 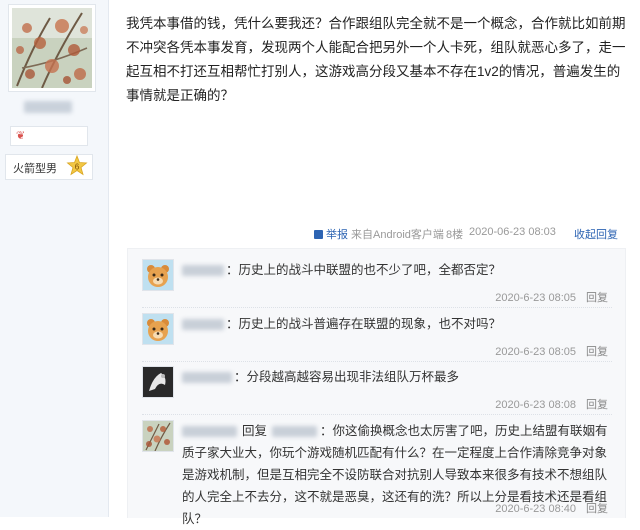 I want to click on lungs-icon: ❦, so click(x=21, y=135).